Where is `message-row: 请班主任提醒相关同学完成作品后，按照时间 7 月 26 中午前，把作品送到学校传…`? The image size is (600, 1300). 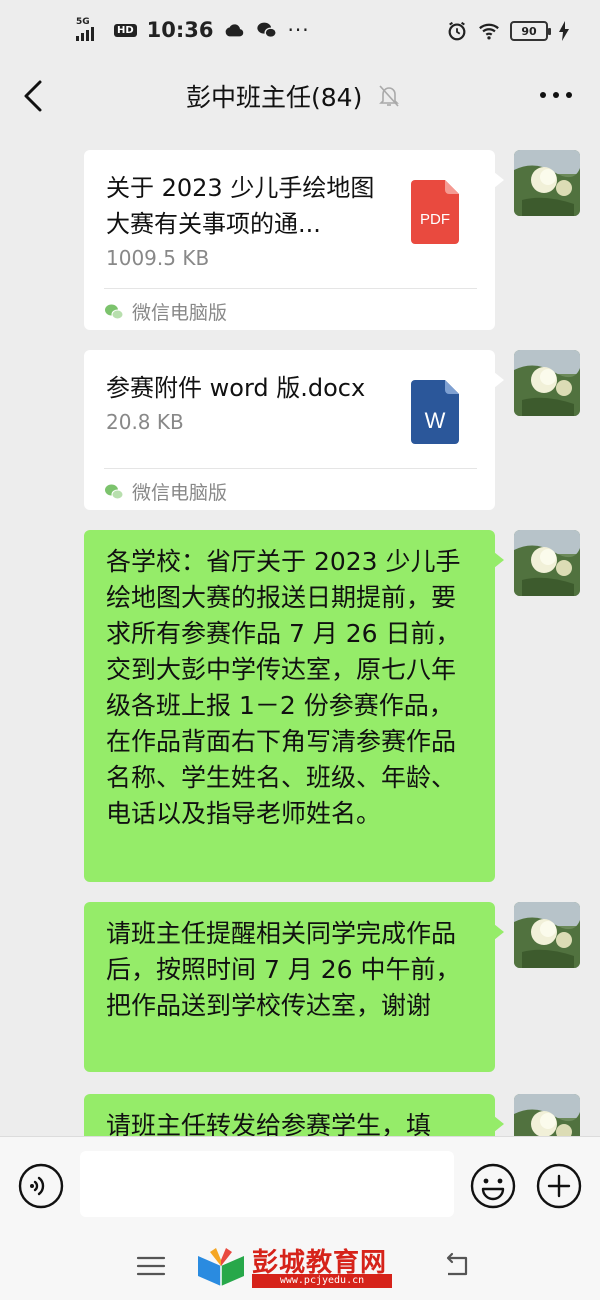
message-row: 请班主任提醒相关同学完成作品后，按照时间 7 月 26 中午前，把作品送到学校传… is located at coordinates (300, 988).